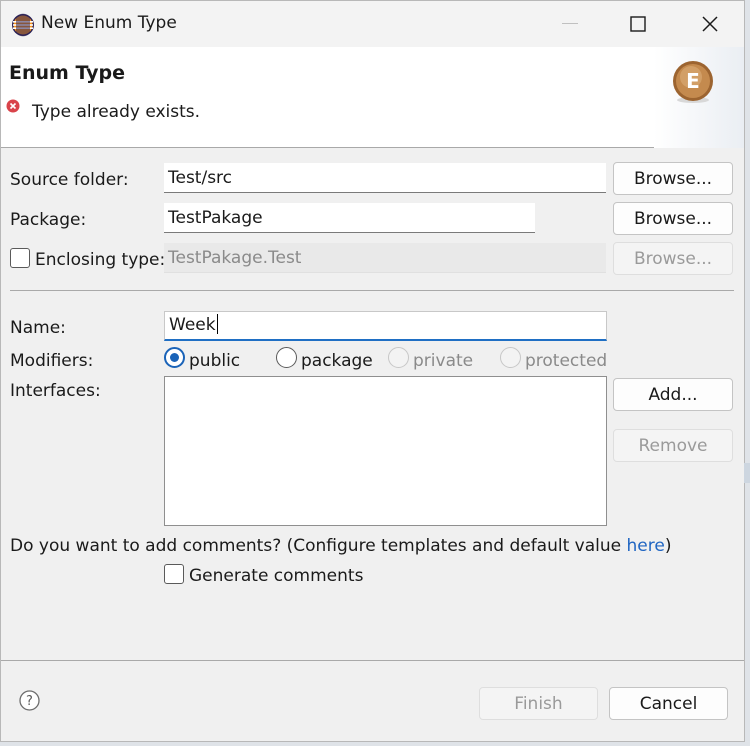 This screenshot has height=746, width=750. I want to click on package-input: TestPakage, so click(349, 218).